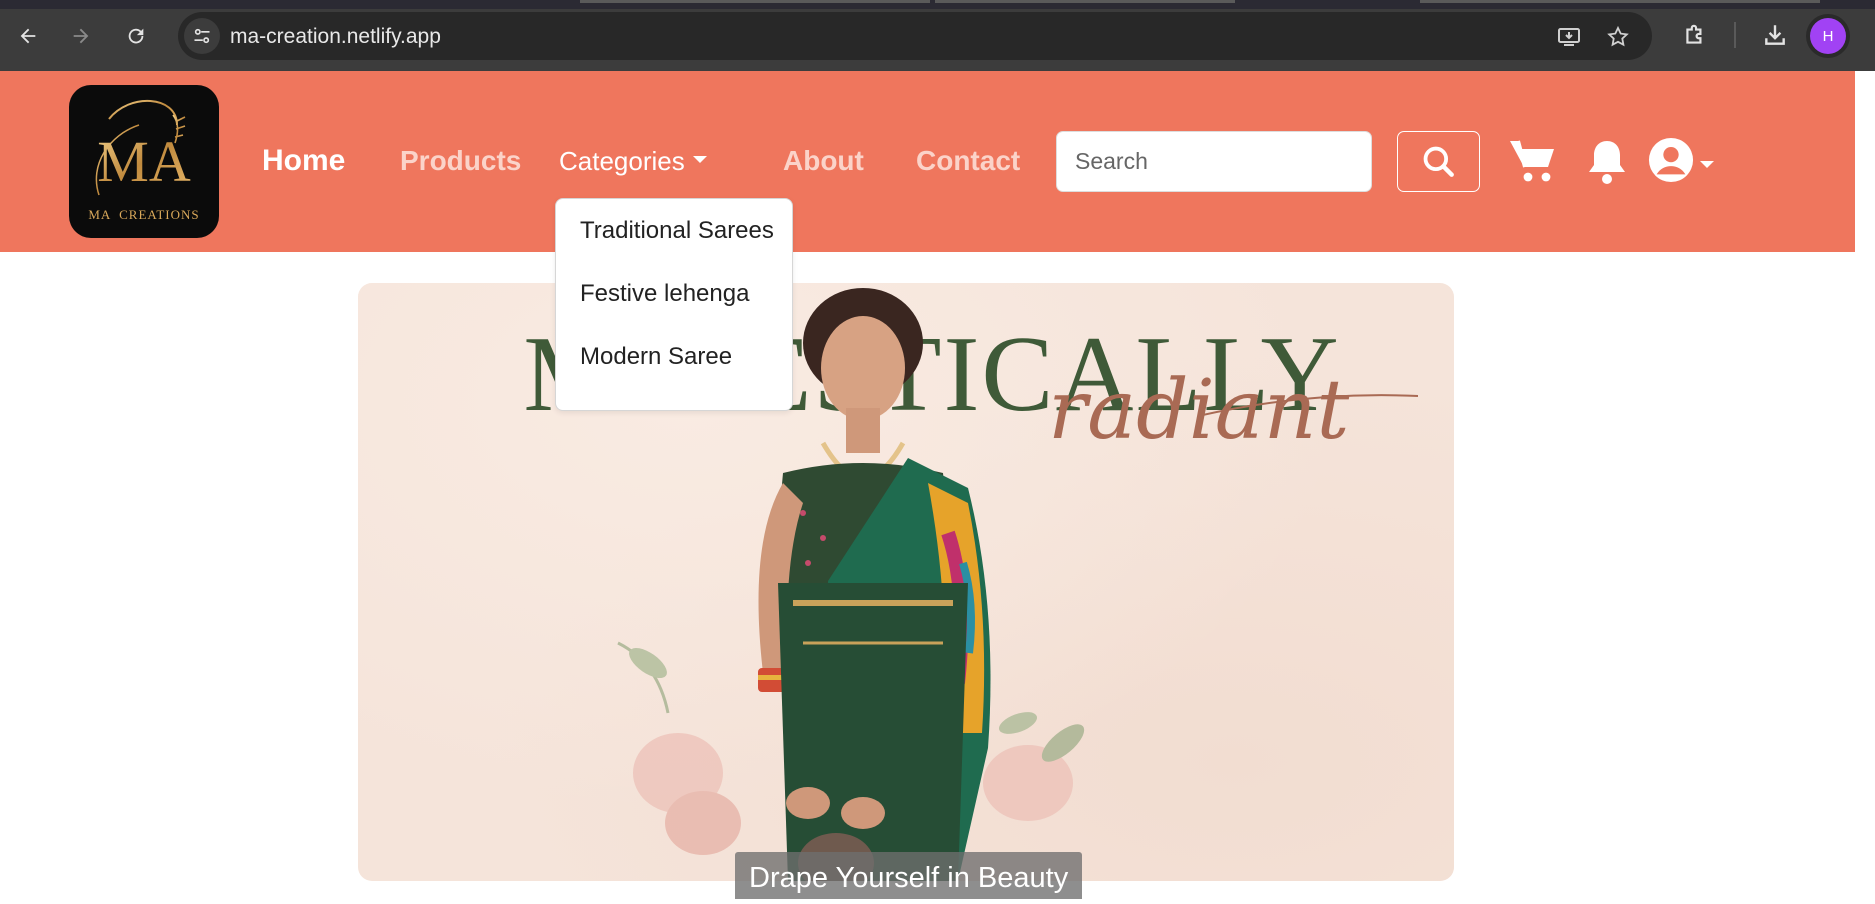 This screenshot has height=904, width=1875. I want to click on search-icon, so click(1438, 161).